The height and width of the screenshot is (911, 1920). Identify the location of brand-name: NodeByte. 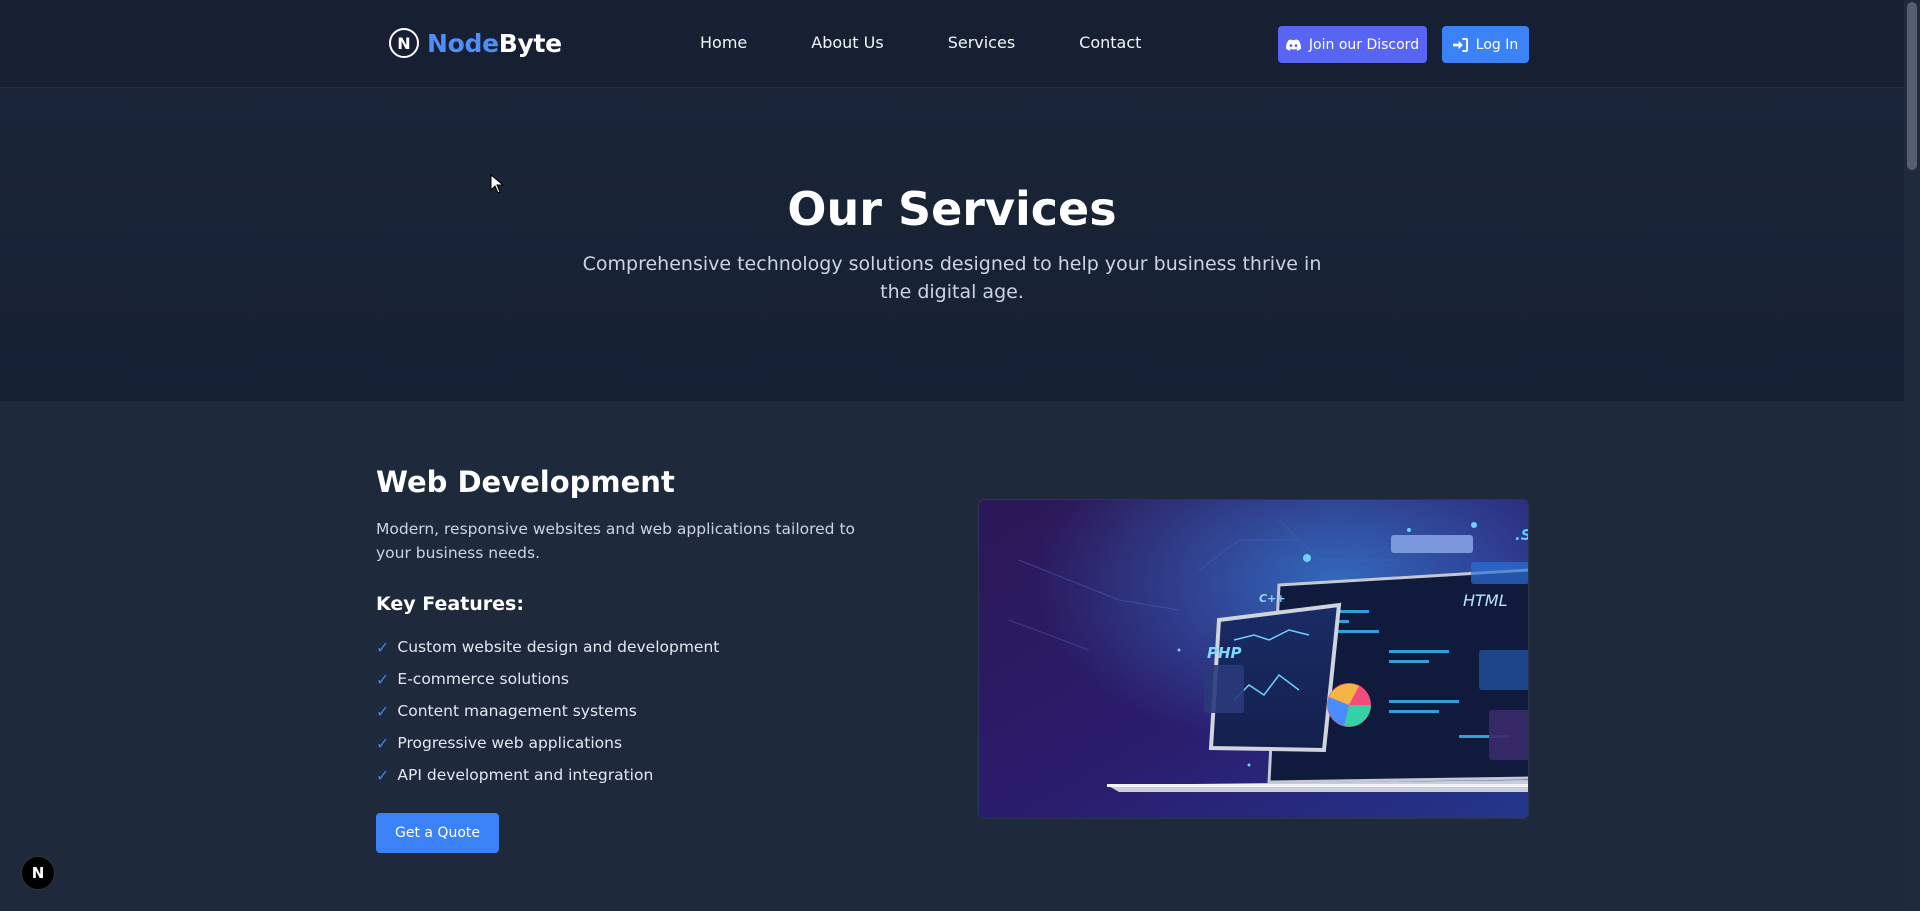
(494, 43).